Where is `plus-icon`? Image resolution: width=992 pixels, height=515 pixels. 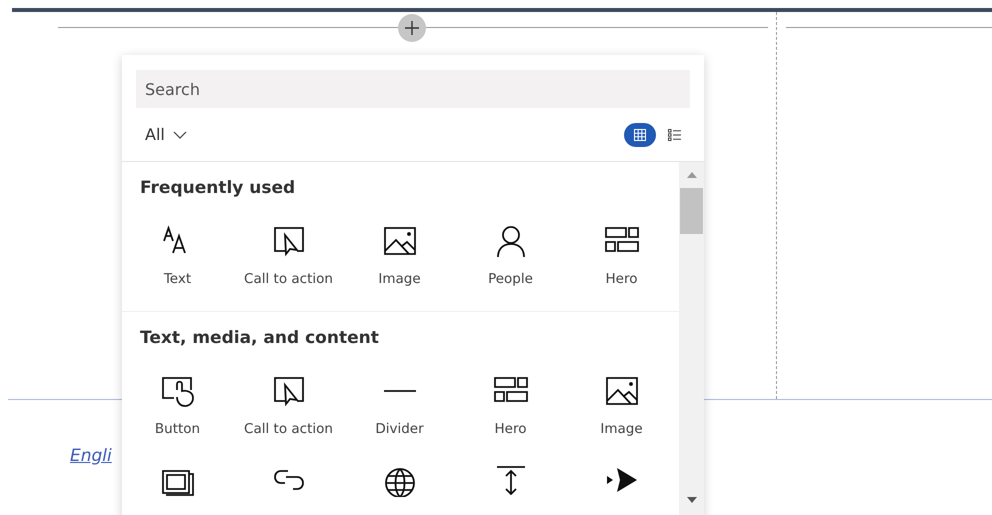
plus-icon is located at coordinates (412, 28).